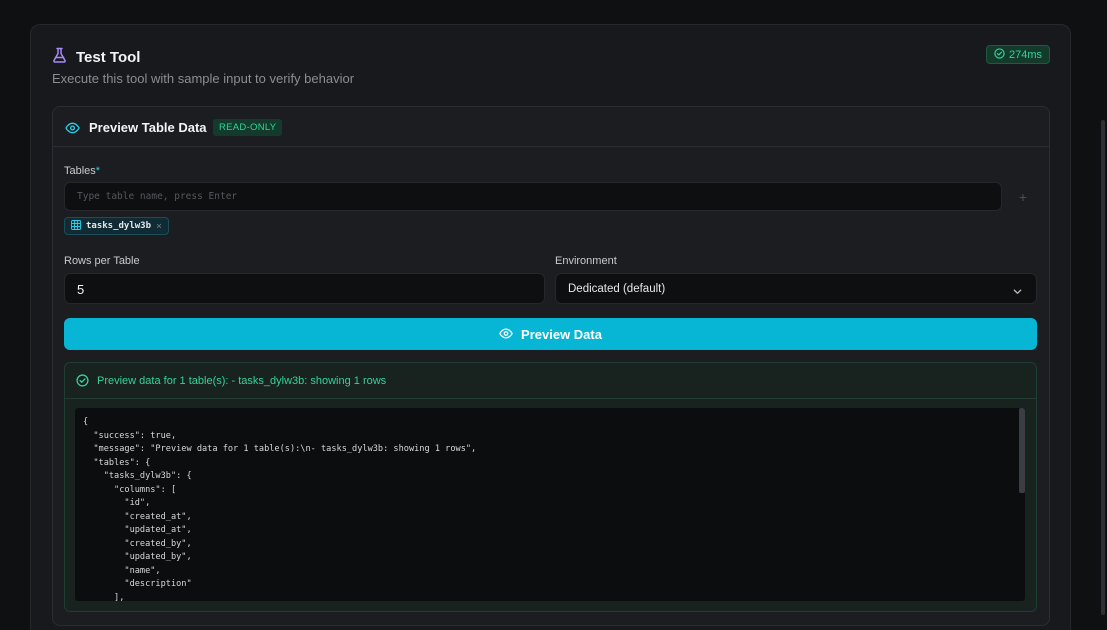 Image resolution: width=1107 pixels, height=630 pixels. Describe the element at coordinates (561, 334) in the screenshot. I see `preview-button-label: Preview Data` at that location.